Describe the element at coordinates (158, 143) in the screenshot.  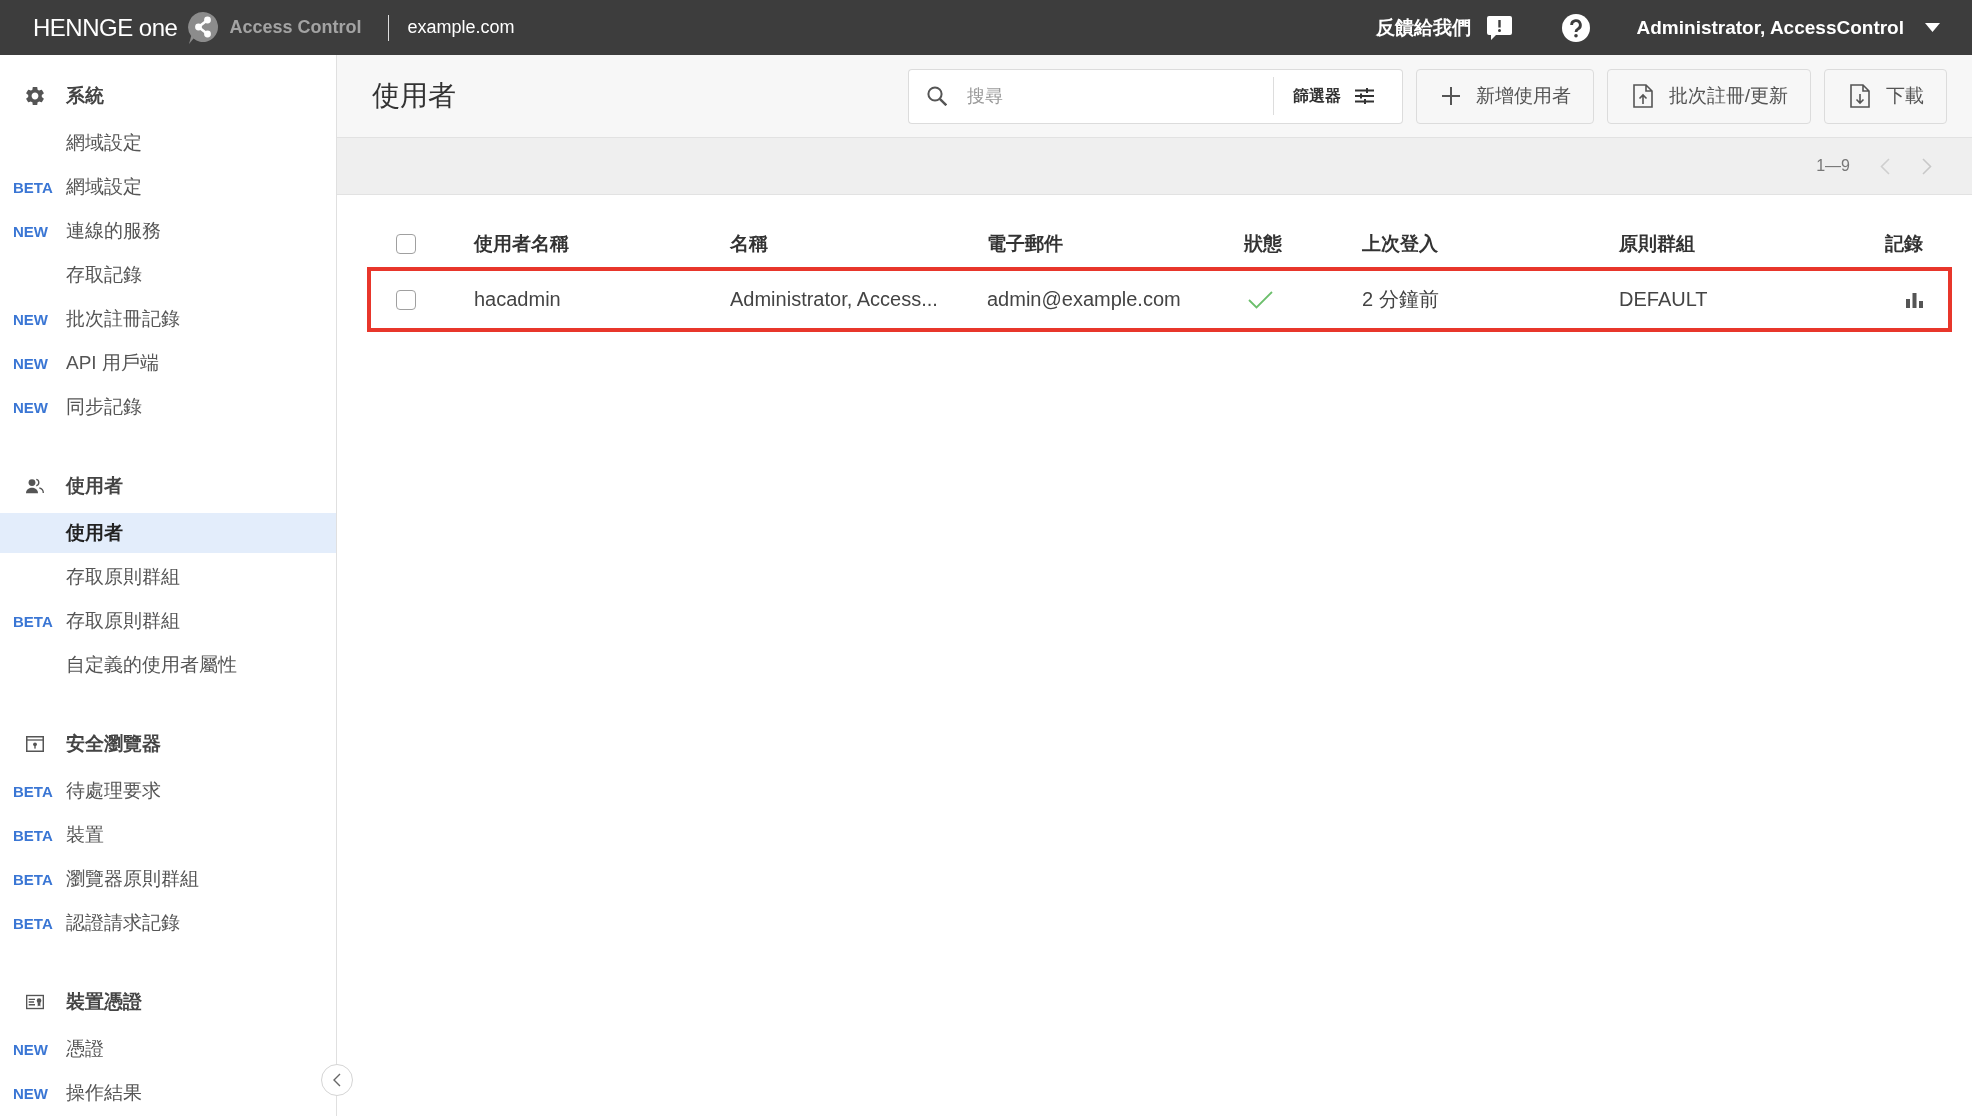
I see `sidebar-item: 網域設定` at that location.